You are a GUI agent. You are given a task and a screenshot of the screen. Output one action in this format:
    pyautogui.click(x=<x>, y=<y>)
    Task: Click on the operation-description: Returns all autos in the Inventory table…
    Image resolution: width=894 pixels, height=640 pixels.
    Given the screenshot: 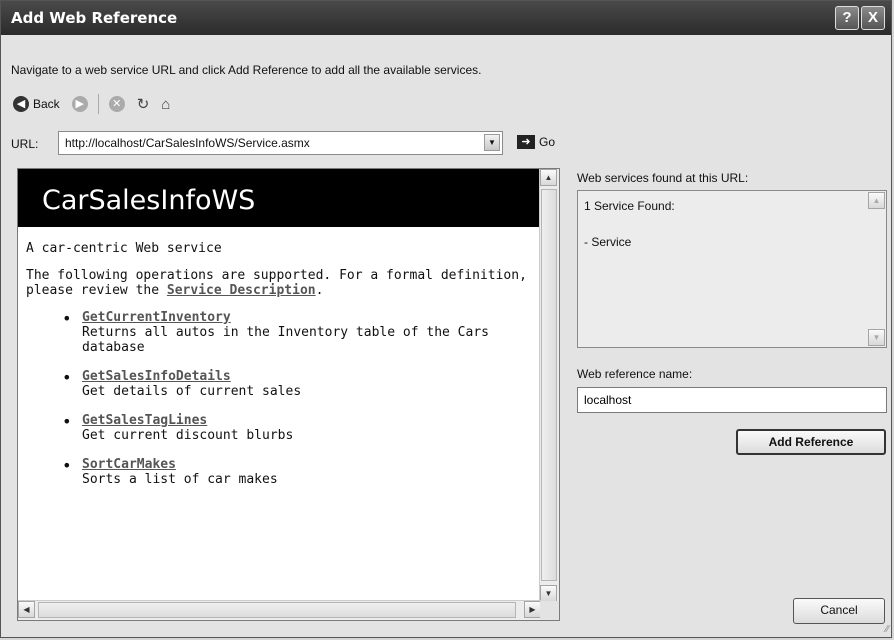 What is the action you would take?
    pyautogui.click(x=285, y=340)
    